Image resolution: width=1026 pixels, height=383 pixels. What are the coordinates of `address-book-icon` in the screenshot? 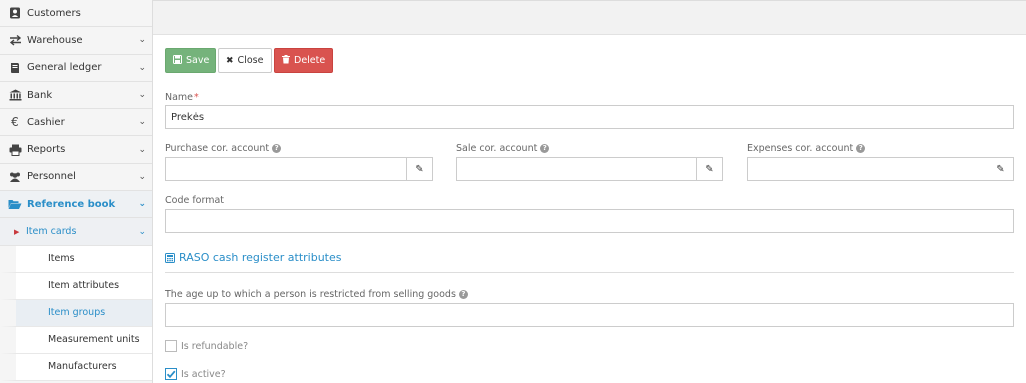 It's located at (15, 13).